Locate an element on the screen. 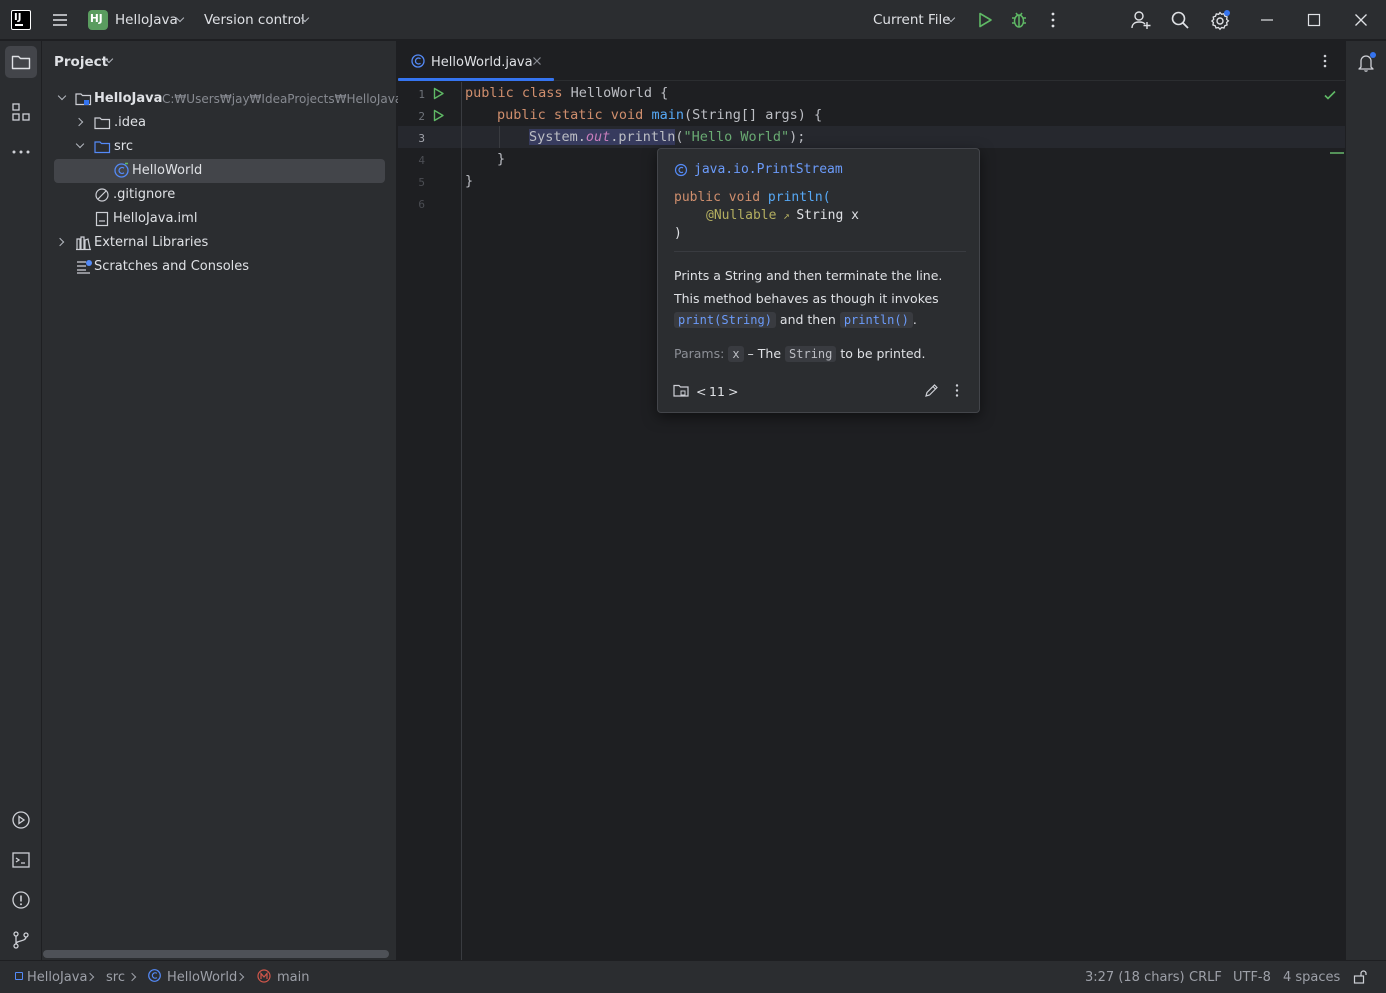 The width and height of the screenshot is (1386, 993). doc-prev-button: < is located at coordinates (701, 391).